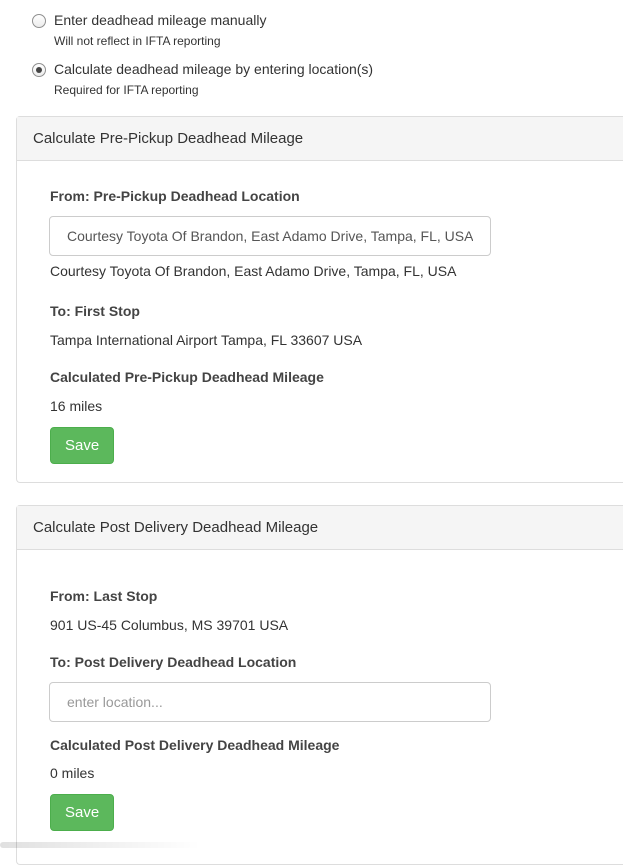  I want to click on calculate-mileage-help: Required for IFTA reporting, so click(126, 90).